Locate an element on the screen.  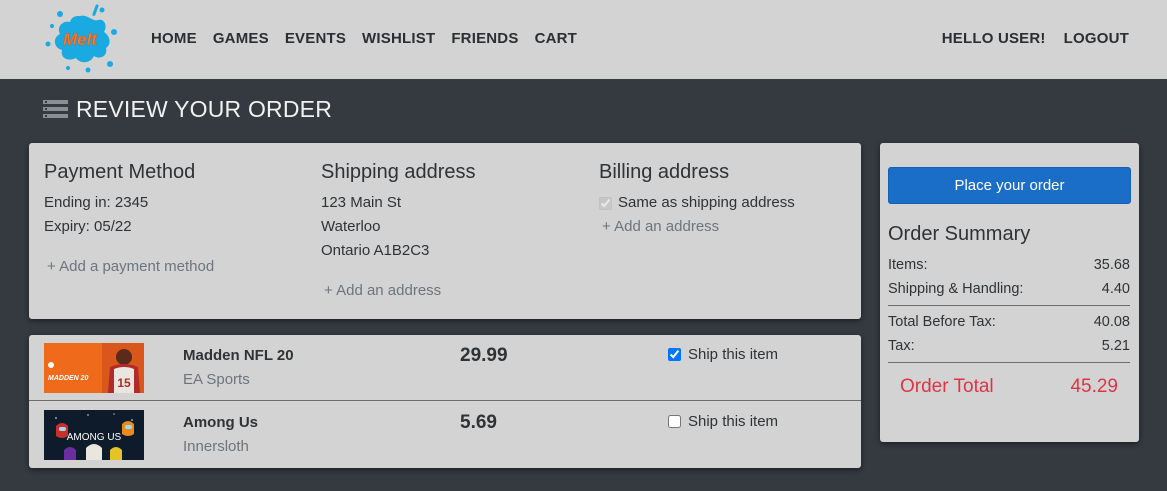
add-billing-address-link: + Add an address is located at coordinates (660, 226).